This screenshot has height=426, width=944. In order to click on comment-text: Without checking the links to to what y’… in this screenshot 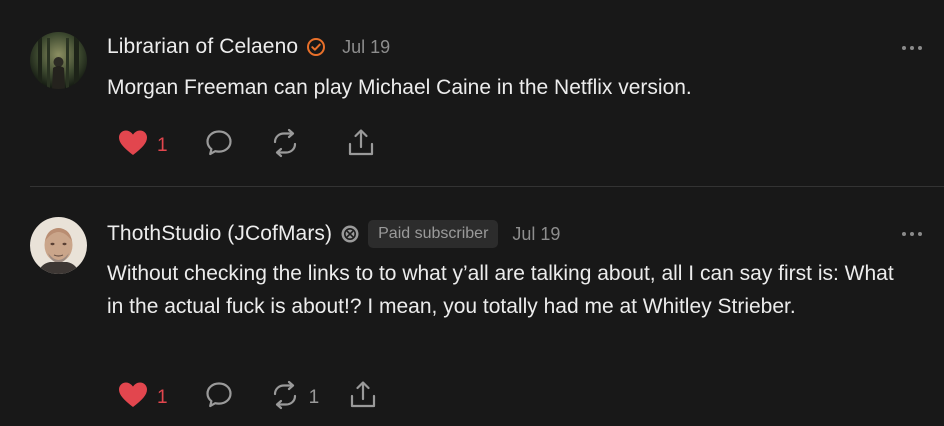, I will do `click(500, 290)`.